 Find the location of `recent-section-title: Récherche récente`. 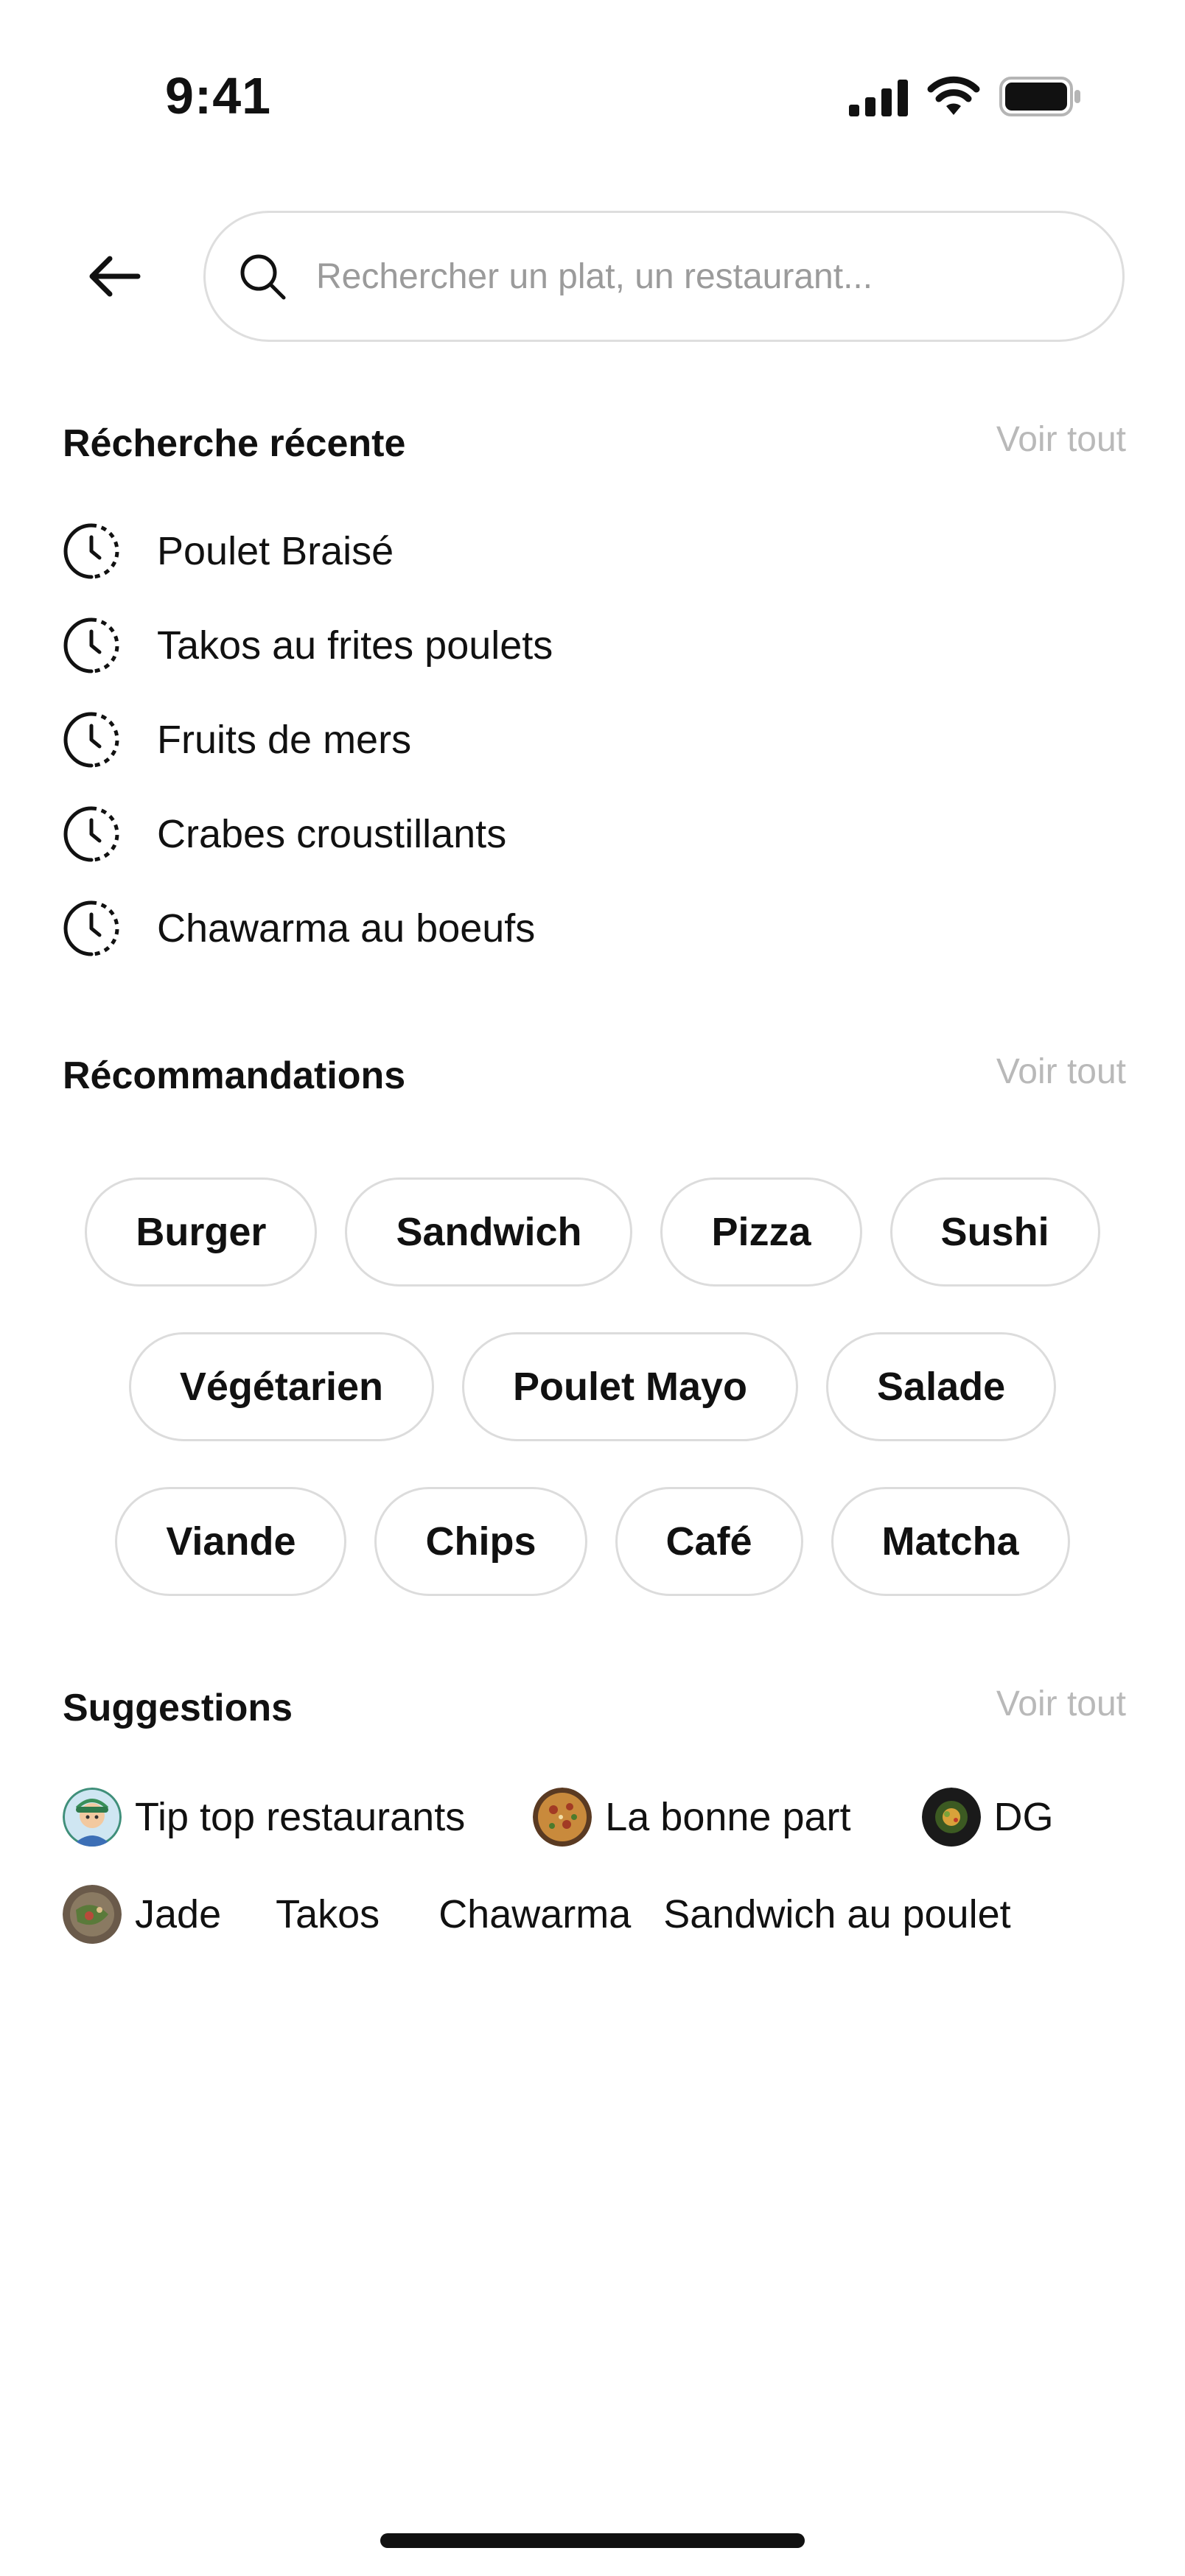

recent-section-title: Récherche récente is located at coordinates (234, 444).